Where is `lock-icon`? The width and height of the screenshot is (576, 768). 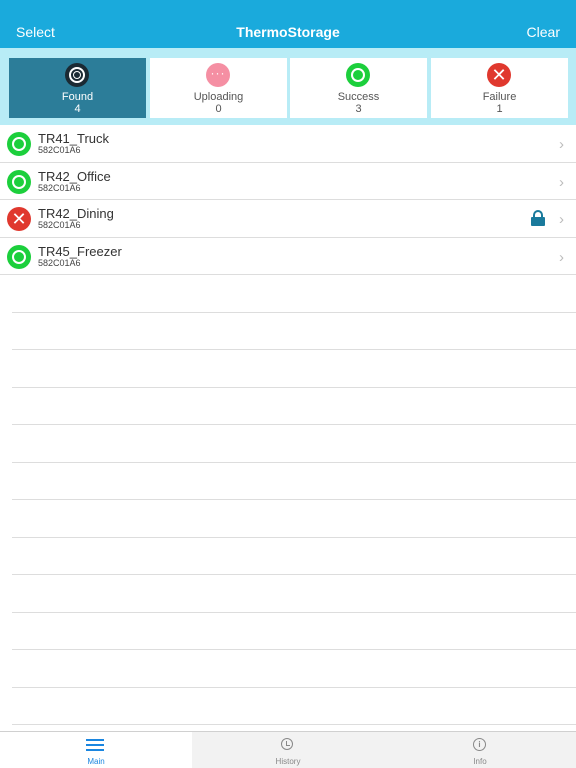
lock-icon is located at coordinates (538, 218).